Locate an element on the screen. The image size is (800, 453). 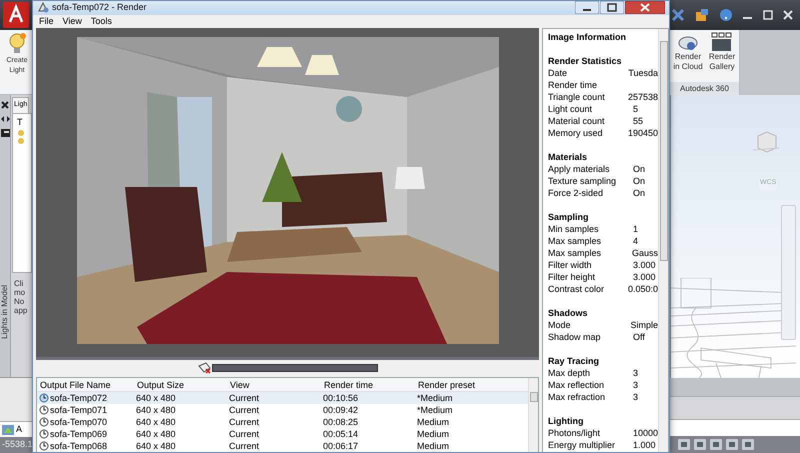
column-header: Render time is located at coordinates (368, 384).